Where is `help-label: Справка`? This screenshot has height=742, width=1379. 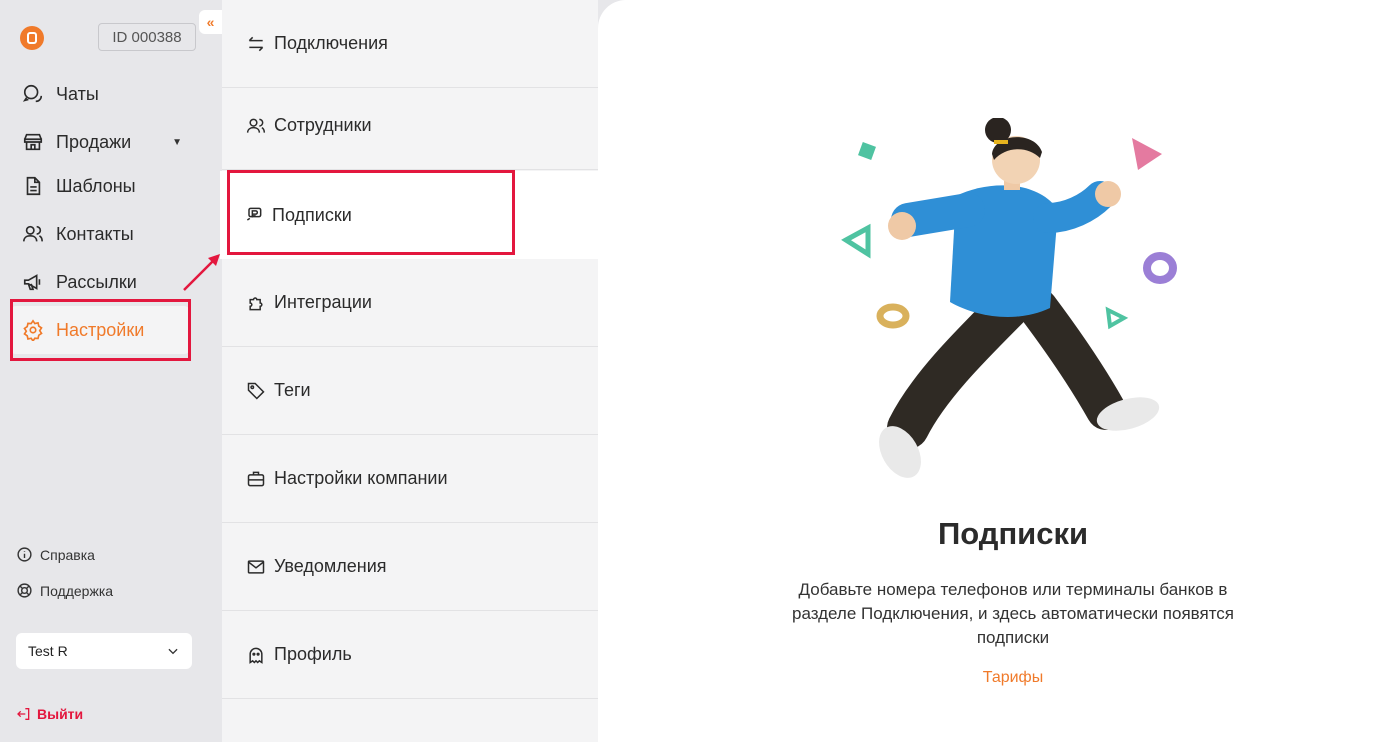
help-label: Справка is located at coordinates (67, 554).